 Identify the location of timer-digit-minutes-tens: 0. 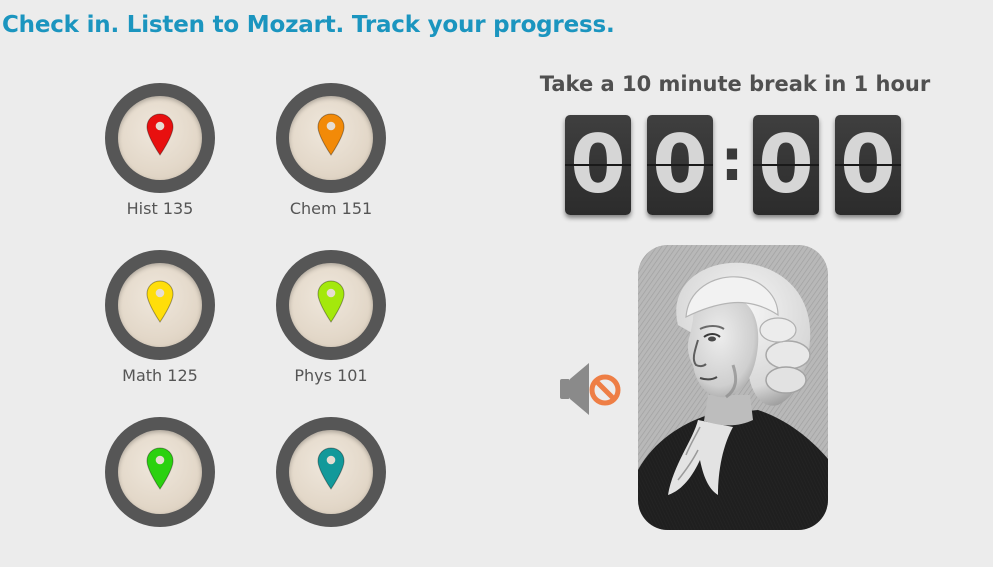
(786, 165).